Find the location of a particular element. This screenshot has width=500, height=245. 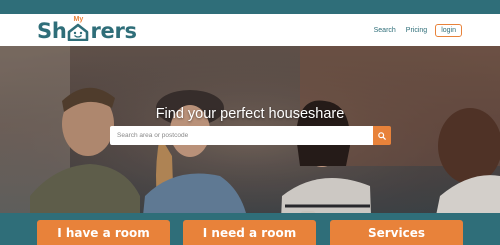

brand-logo: Sh My rers is located at coordinates (87, 29).